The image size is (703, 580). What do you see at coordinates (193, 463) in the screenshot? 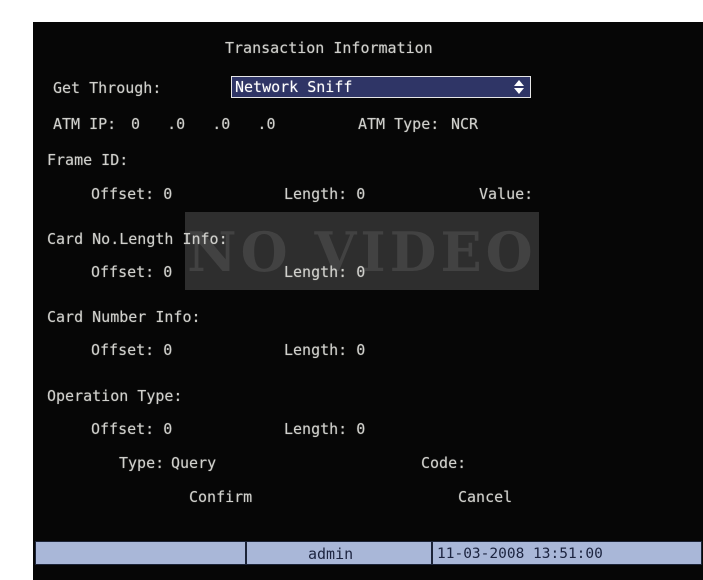
I see `type-value: Query` at bounding box center [193, 463].